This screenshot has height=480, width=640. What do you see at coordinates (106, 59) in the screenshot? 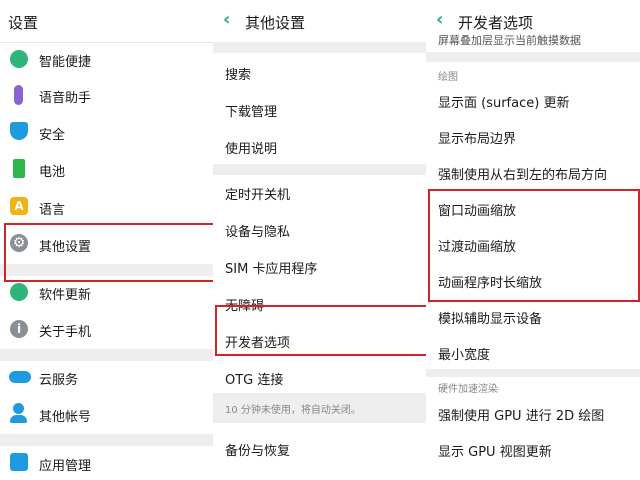
I see `settings-item-smart-assist: 智能便捷` at bounding box center [106, 59].